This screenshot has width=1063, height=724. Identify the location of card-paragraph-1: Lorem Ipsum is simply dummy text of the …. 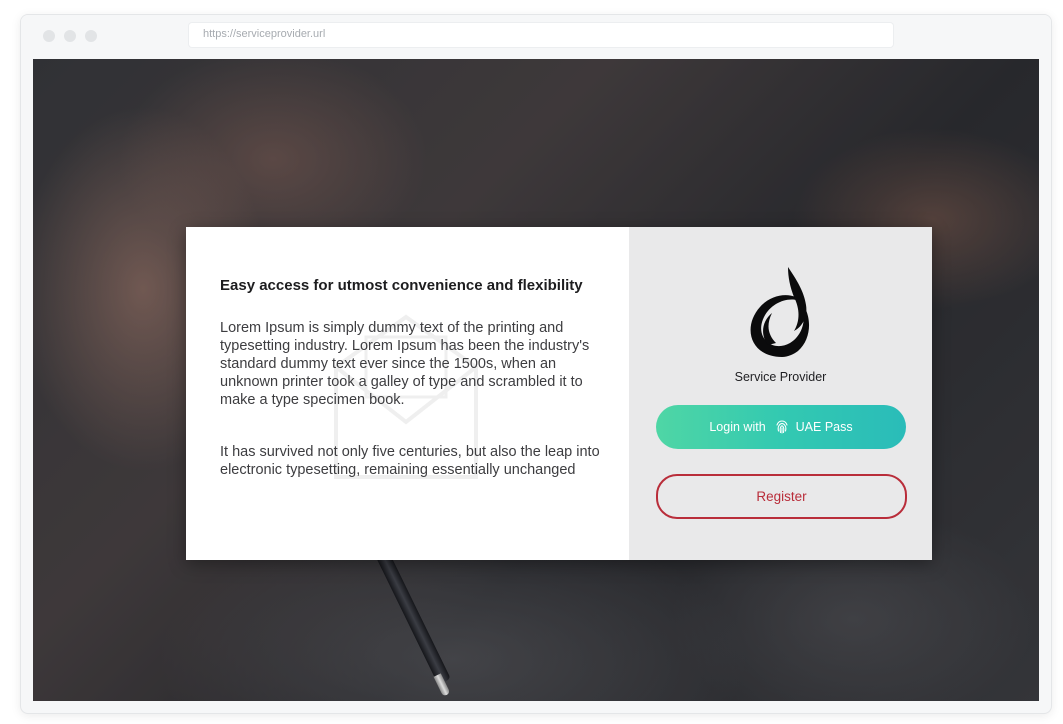
(405, 364).